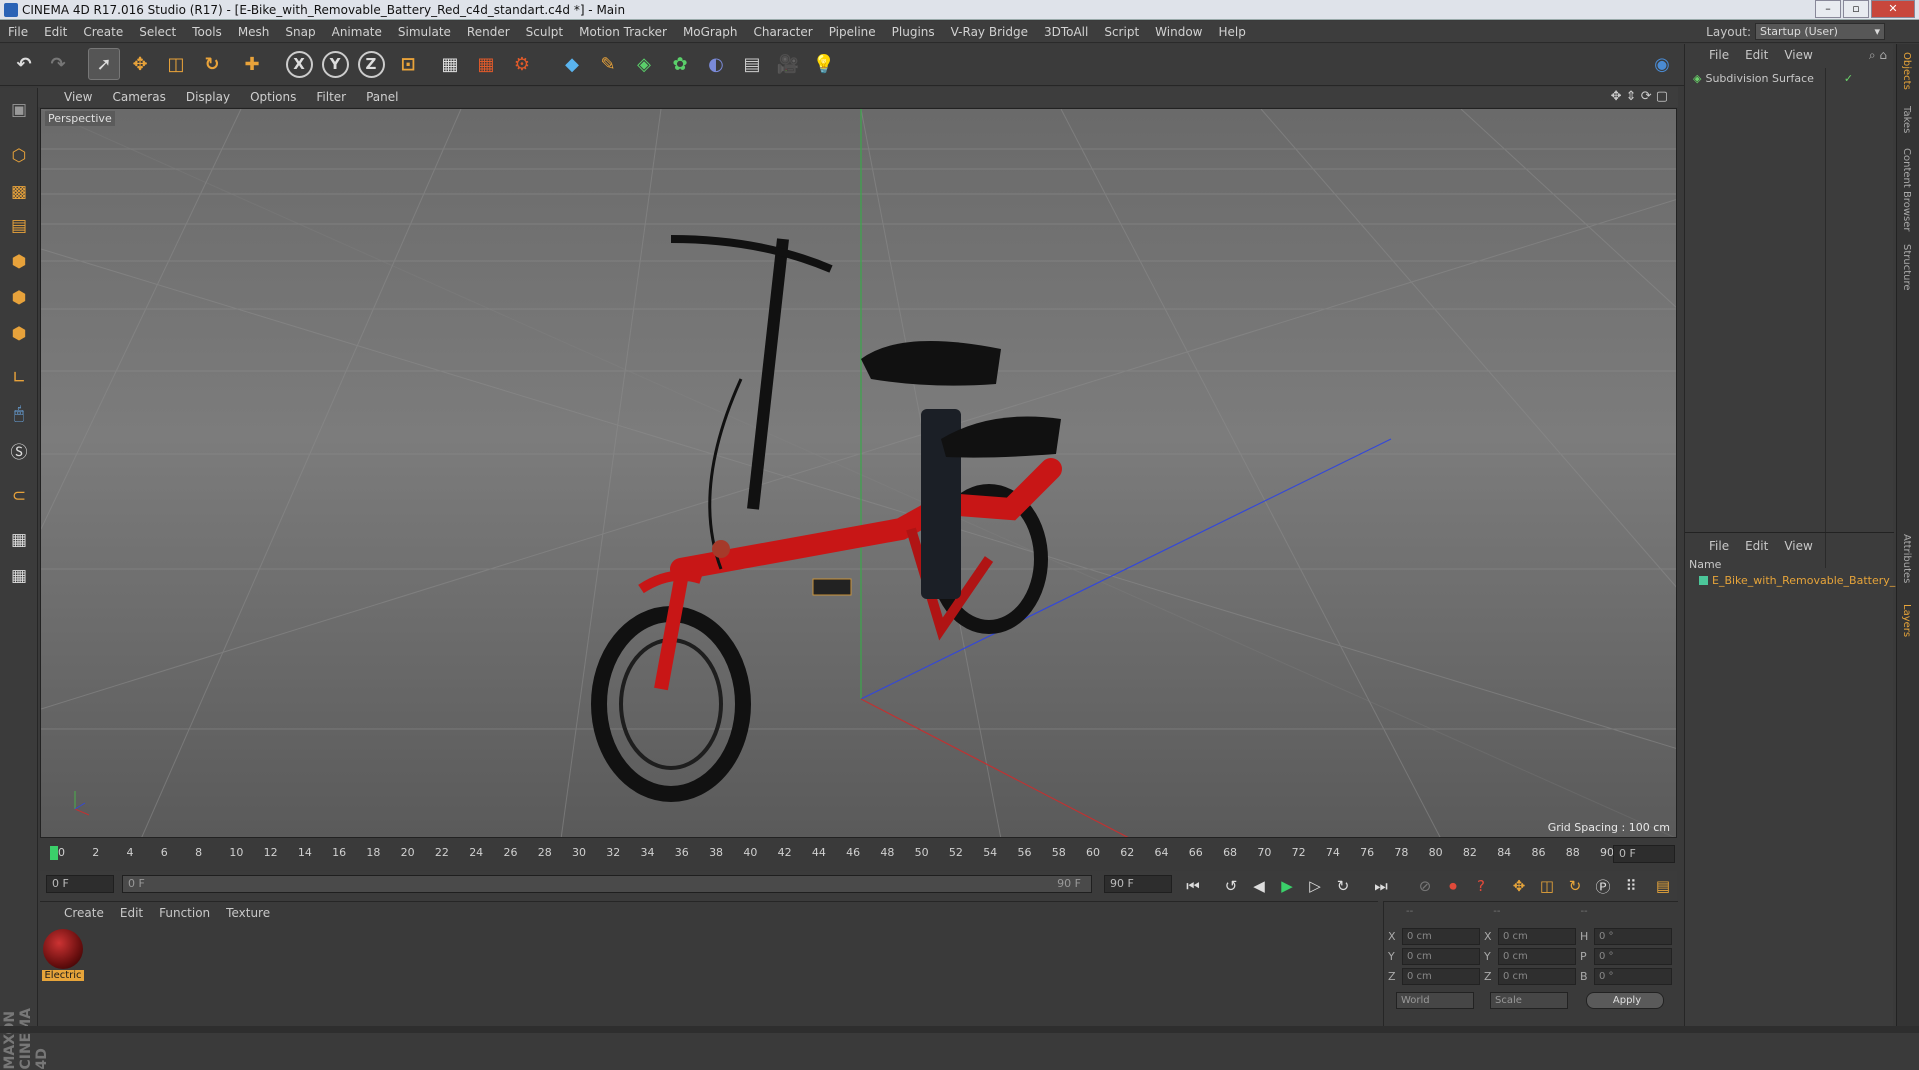 This screenshot has height=1070, width=1919. Describe the element at coordinates (1719, 546) in the screenshot. I see `layers-menu-file: File` at that location.